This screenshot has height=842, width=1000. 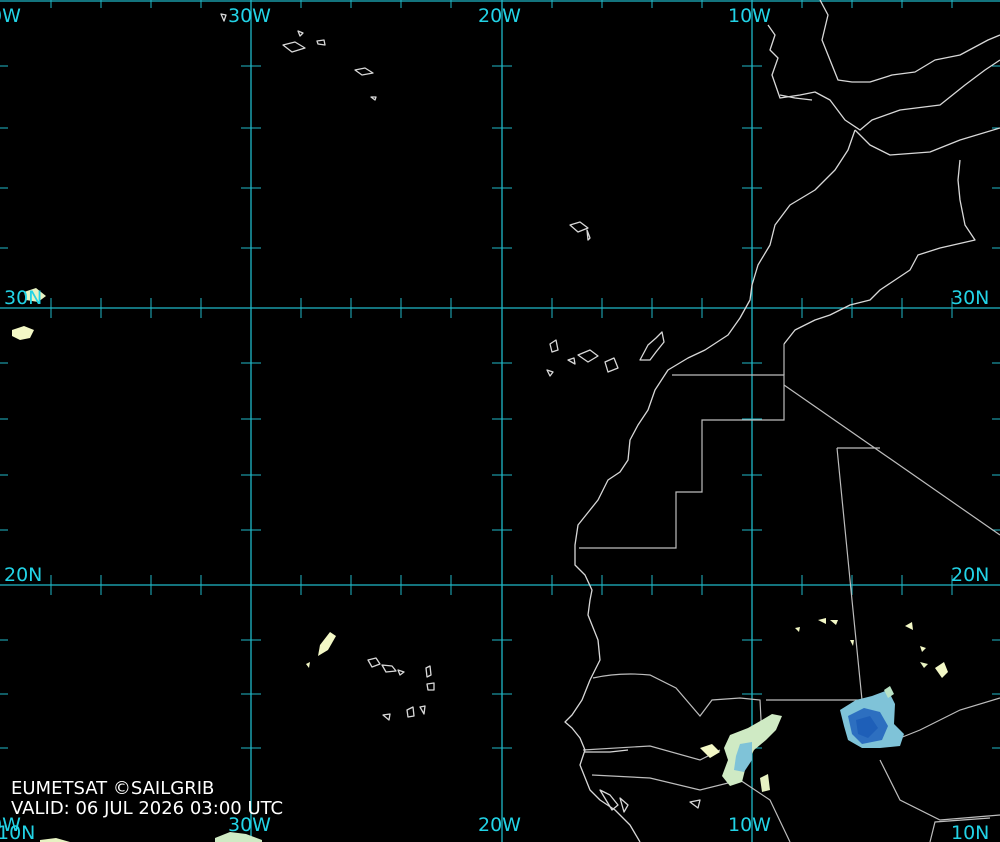 I want to click on lon-label-top: 20W, so click(x=499, y=16).